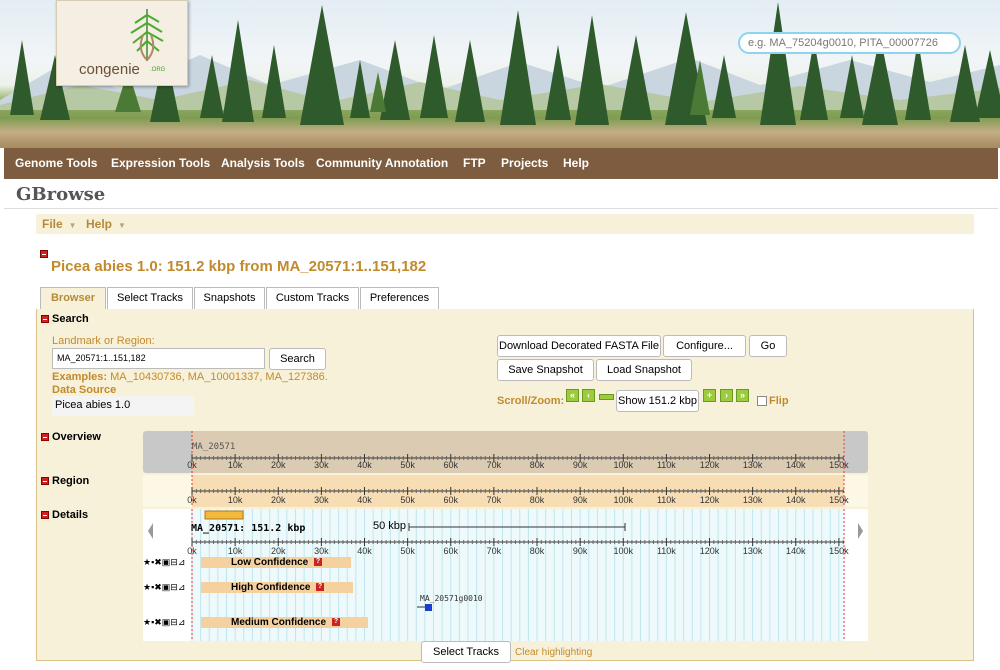  What do you see at coordinates (390, 526) in the screenshot?
I see `scale-bar-label: 50 kbp` at bounding box center [390, 526].